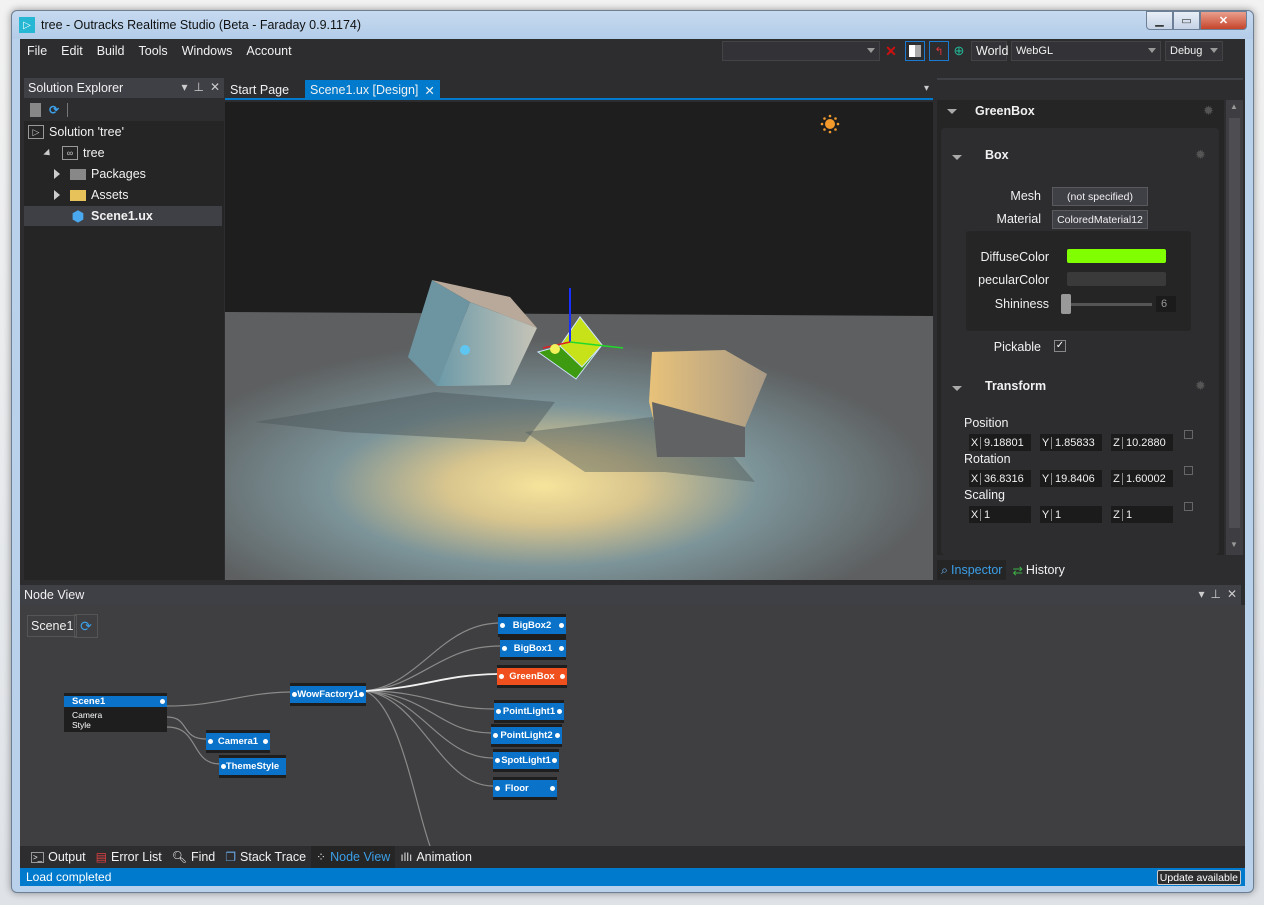 The width and height of the screenshot is (1264, 905). What do you see at coordinates (959, 51) in the screenshot?
I see `rotate-gizmo-button: ⊕` at bounding box center [959, 51].